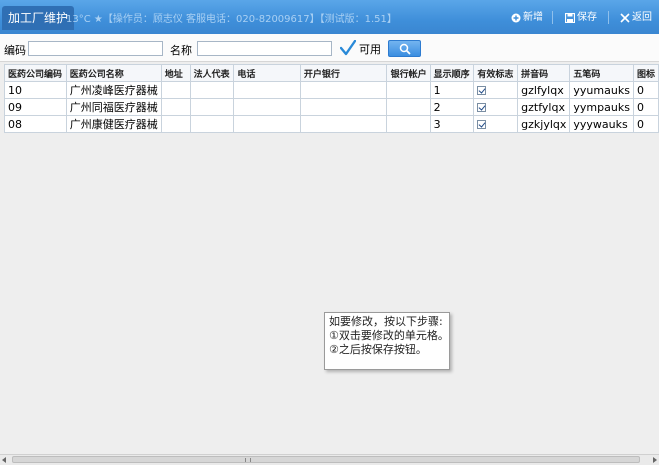 Image resolution: width=659 pixels, height=465 pixels. What do you see at coordinates (496, 73) in the screenshot?
I see `column-header: 有效标志` at bounding box center [496, 73].